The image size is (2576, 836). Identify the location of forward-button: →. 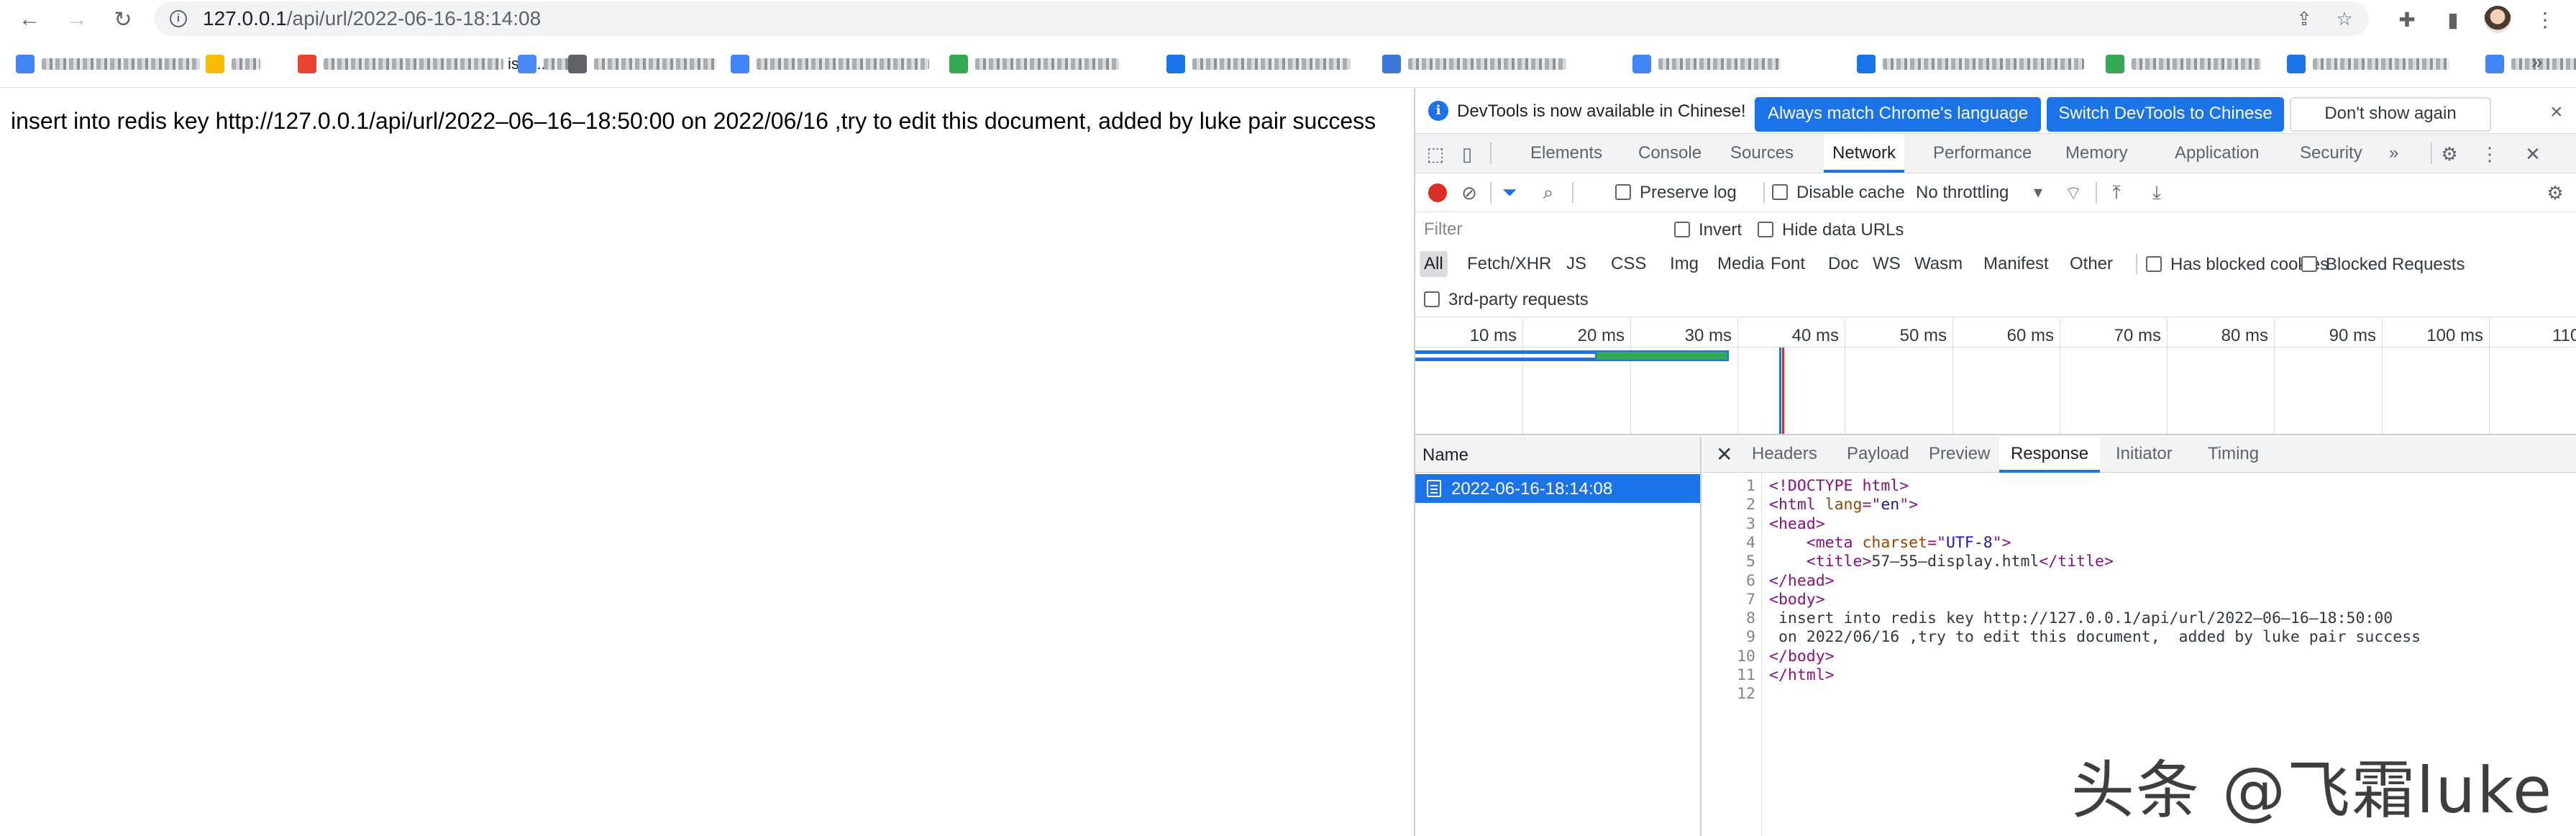
(77, 19).